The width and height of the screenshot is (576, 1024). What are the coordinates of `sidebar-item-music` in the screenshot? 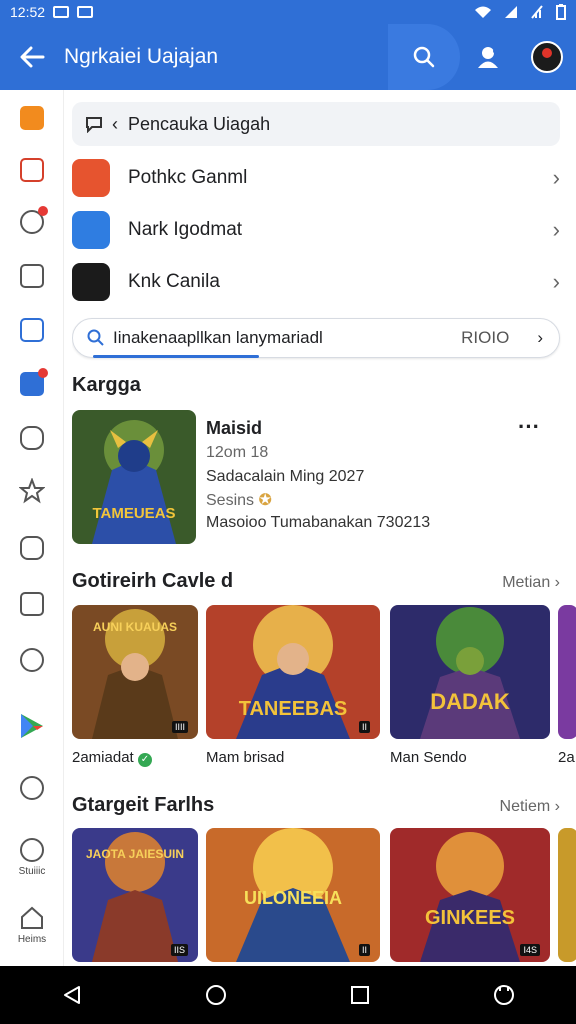 It's located at (32, 170).